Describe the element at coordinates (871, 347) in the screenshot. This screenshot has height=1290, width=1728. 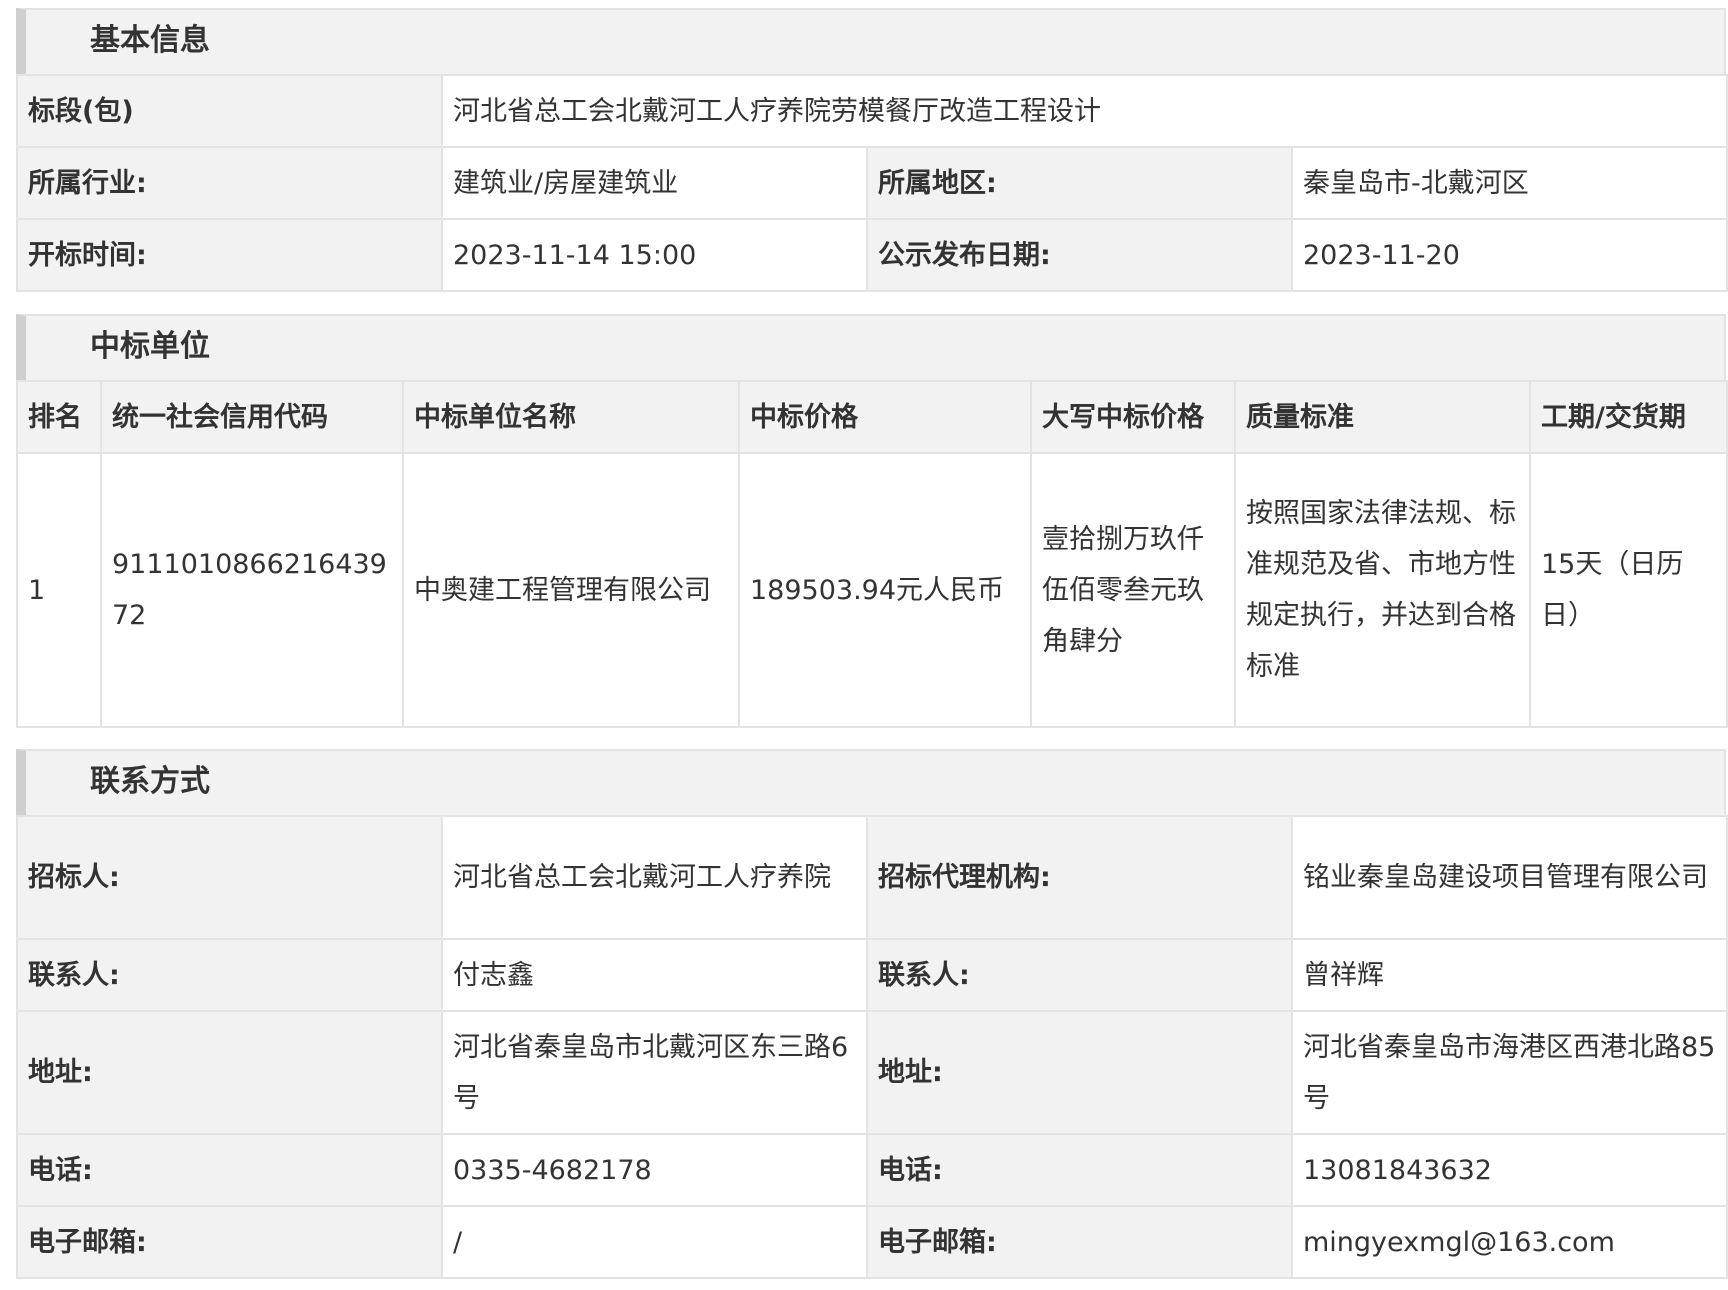
I see `winner-title: 中标单位` at that location.